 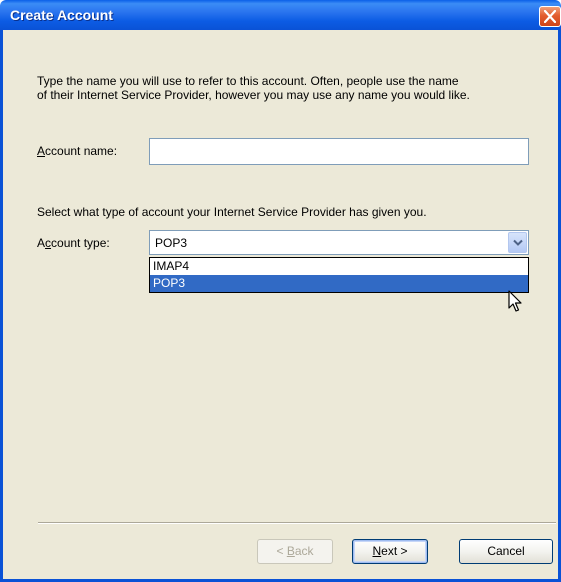 I want to click on mouse-pointer-icon, so click(x=515, y=301).